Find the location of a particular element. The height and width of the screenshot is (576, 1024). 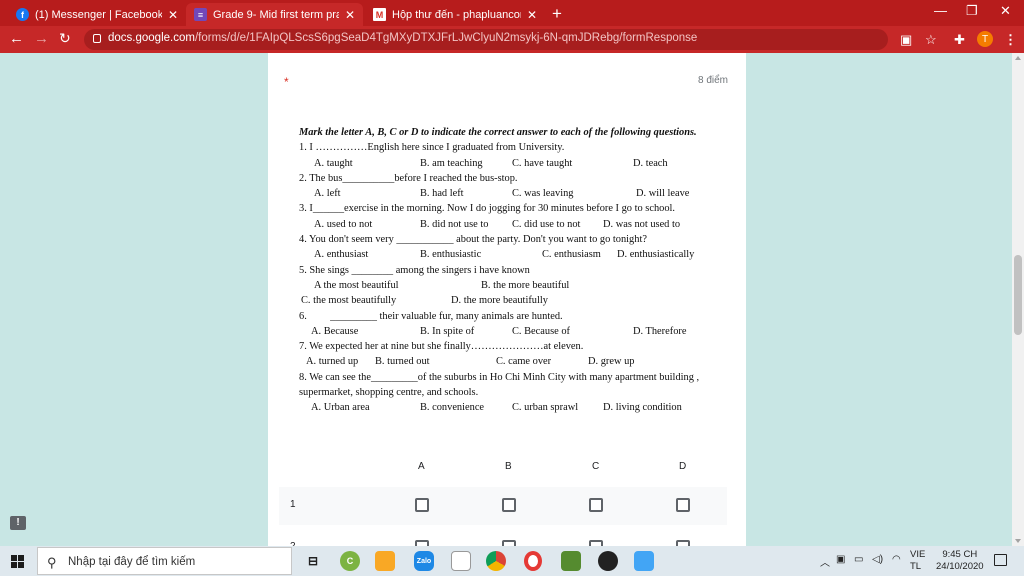

snip-icon is located at coordinates (644, 561).